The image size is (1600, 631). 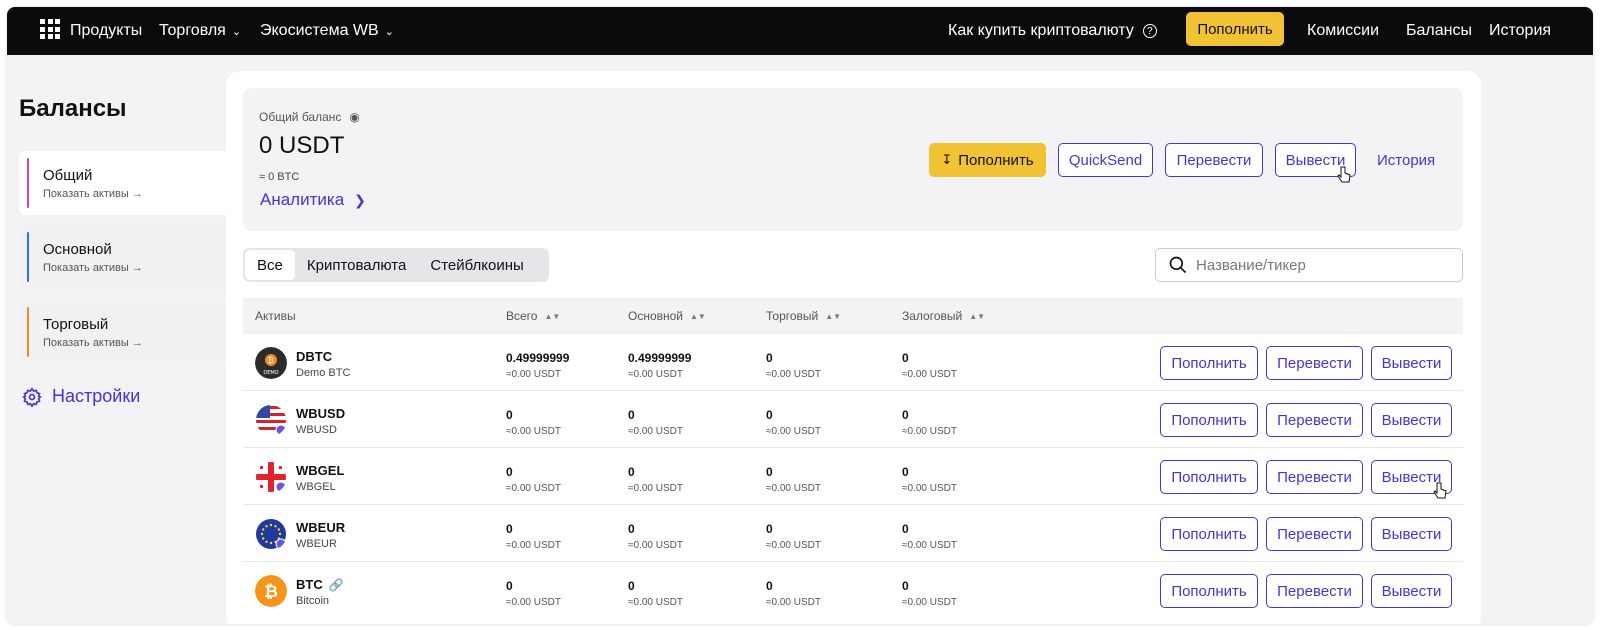 What do you see at coordinates (77, 249) in the screenshot?
I see `sidebar-item-label: Основной` at bounding box center [77, 249].